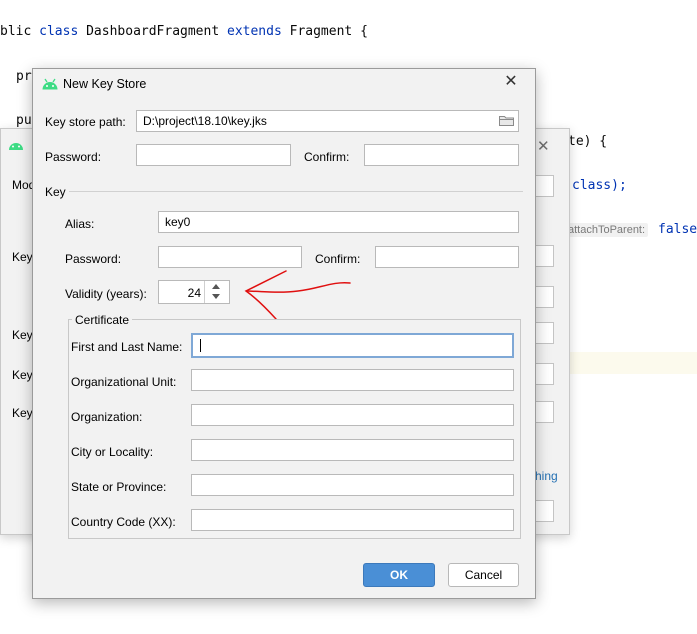 The height and width of the screenshot is (634, 697). Describe the element at coordinates (216, 286) in the screenshot. I see `chevron-up-icon` at that location.